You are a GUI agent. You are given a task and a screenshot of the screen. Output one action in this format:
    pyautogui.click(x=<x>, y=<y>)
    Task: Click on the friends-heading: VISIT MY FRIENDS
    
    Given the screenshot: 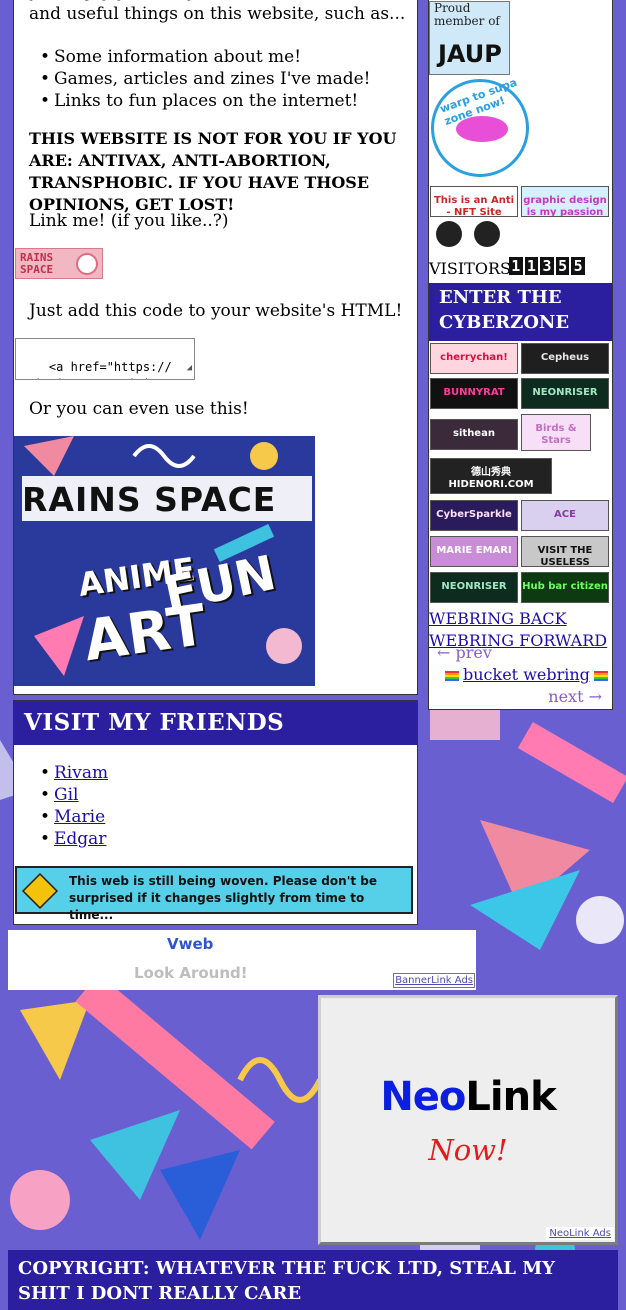 What is the action you would take?
    pyautogui.click(x=215, y=723)
    